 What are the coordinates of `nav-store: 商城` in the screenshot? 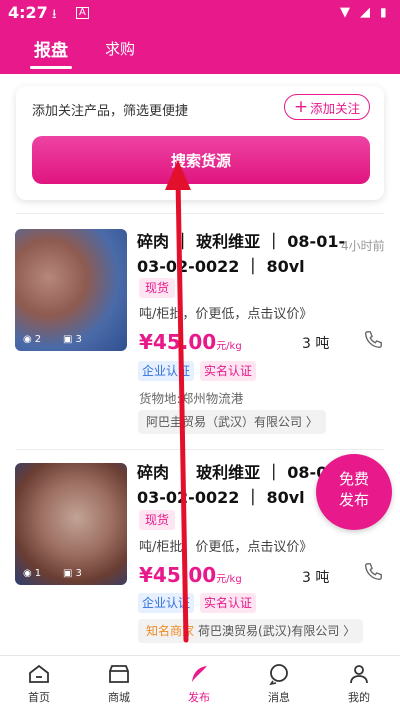 It's located at (119, 683).